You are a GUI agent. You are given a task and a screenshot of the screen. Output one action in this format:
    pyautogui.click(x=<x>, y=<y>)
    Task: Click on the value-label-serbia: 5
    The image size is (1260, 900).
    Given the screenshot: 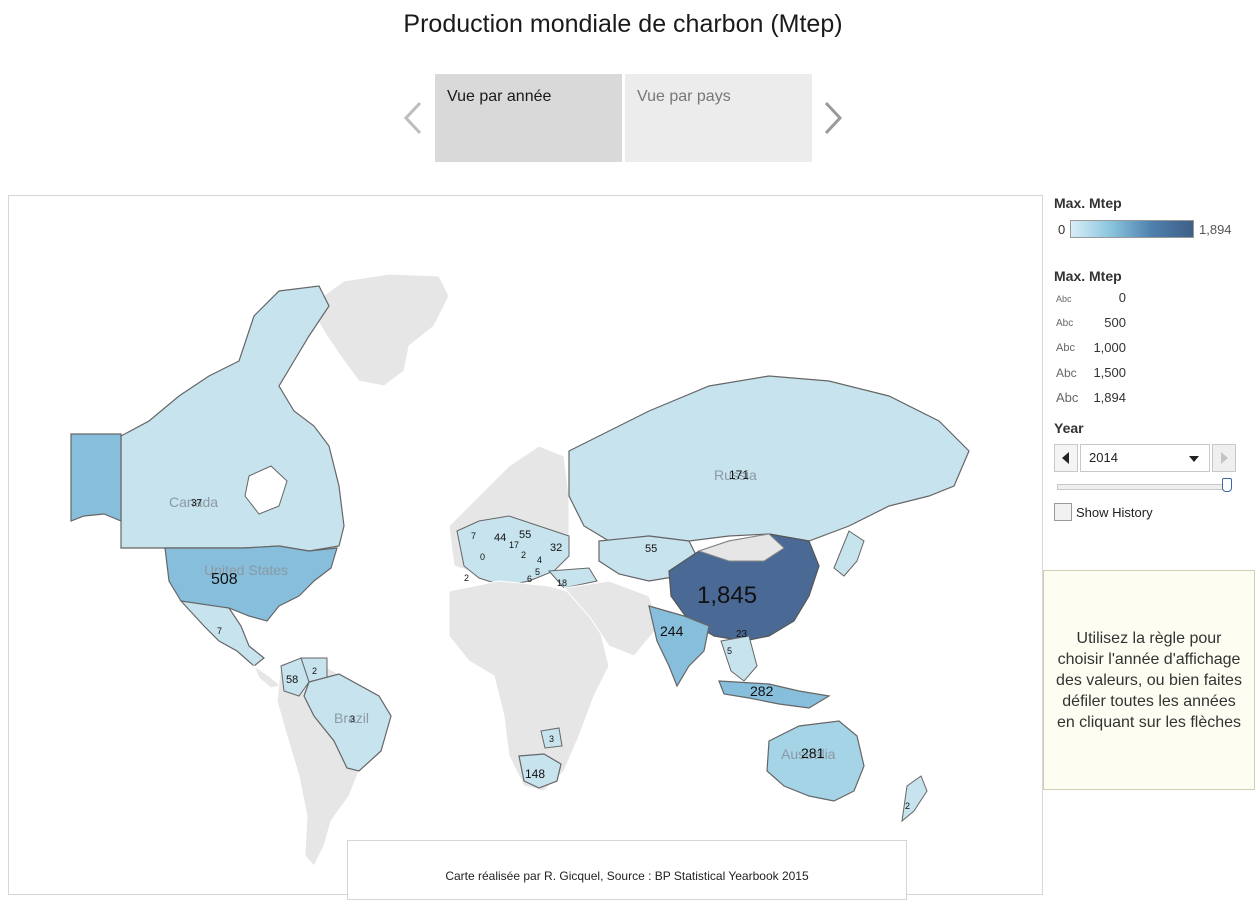 What is the action you would take?
    pyautogui.click(x=537, y=572)
    